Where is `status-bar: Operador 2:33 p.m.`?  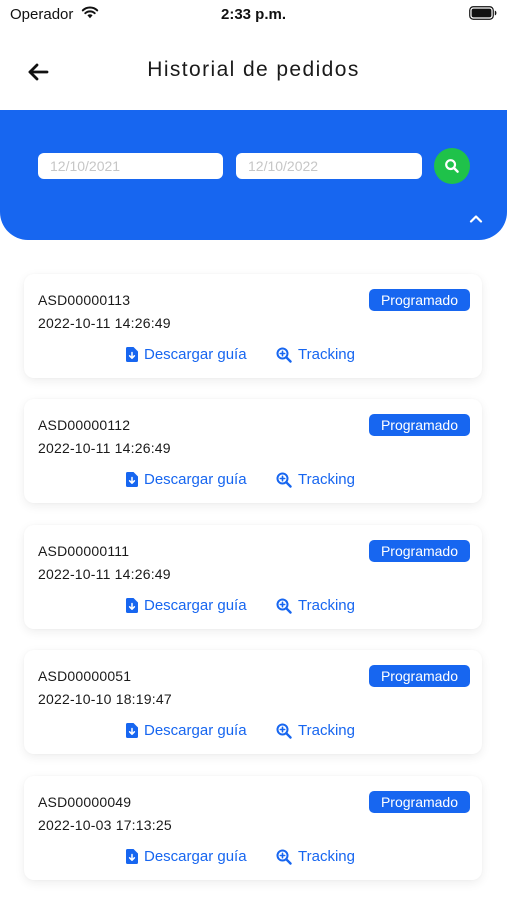
status-bar: Operador 2:33 p.m. is located at coordinates (253, 14).